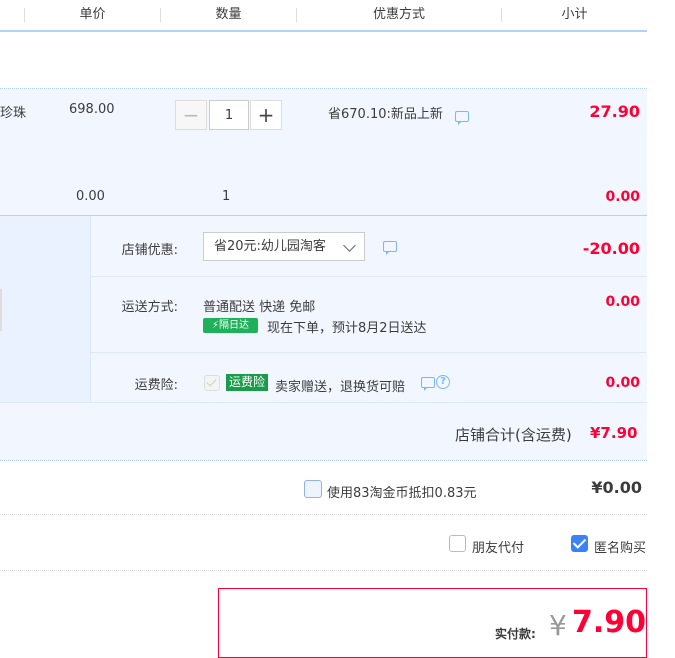 The image size is (675, 658). What do you see at coordinates (259, 307) in the screenshot?
I see `shipping-method: 普通配送 快递 免邮` at bounding box center [259, 307].